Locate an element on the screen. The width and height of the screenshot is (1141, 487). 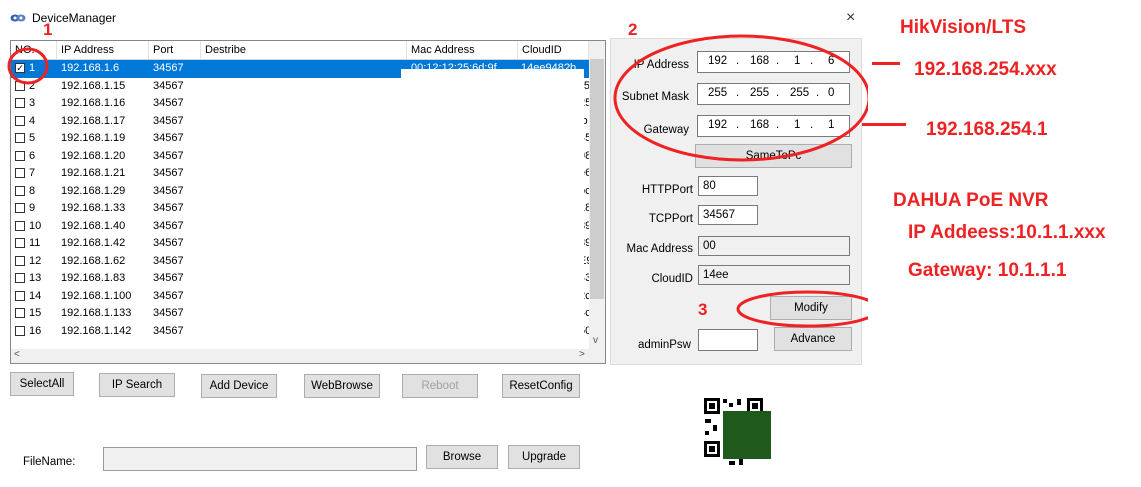
hikvision-ip: 192.168.254.xxx is located at coordinates (985, 69).